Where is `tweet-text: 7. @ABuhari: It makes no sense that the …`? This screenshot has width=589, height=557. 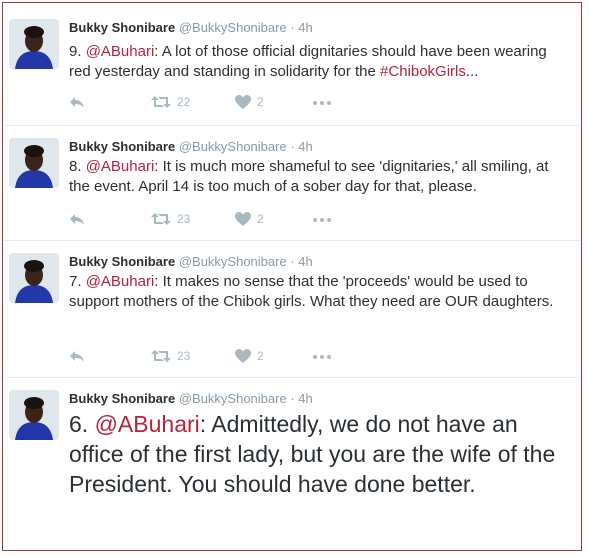
tweet-text: 7. @ABuhari: It makes no sense that the … is located at coordinates (319, 292).